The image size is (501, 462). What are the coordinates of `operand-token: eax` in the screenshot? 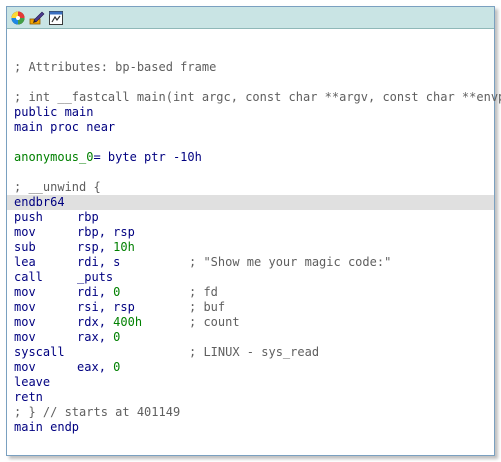 It's located at (88, 367).